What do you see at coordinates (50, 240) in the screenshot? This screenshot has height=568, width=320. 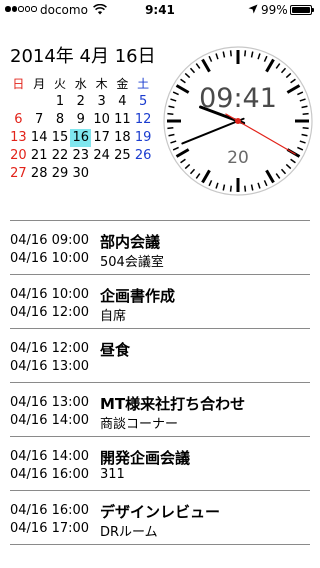 I see `event-start-time: 04/16 09:00` at bounding box center [50, 240].